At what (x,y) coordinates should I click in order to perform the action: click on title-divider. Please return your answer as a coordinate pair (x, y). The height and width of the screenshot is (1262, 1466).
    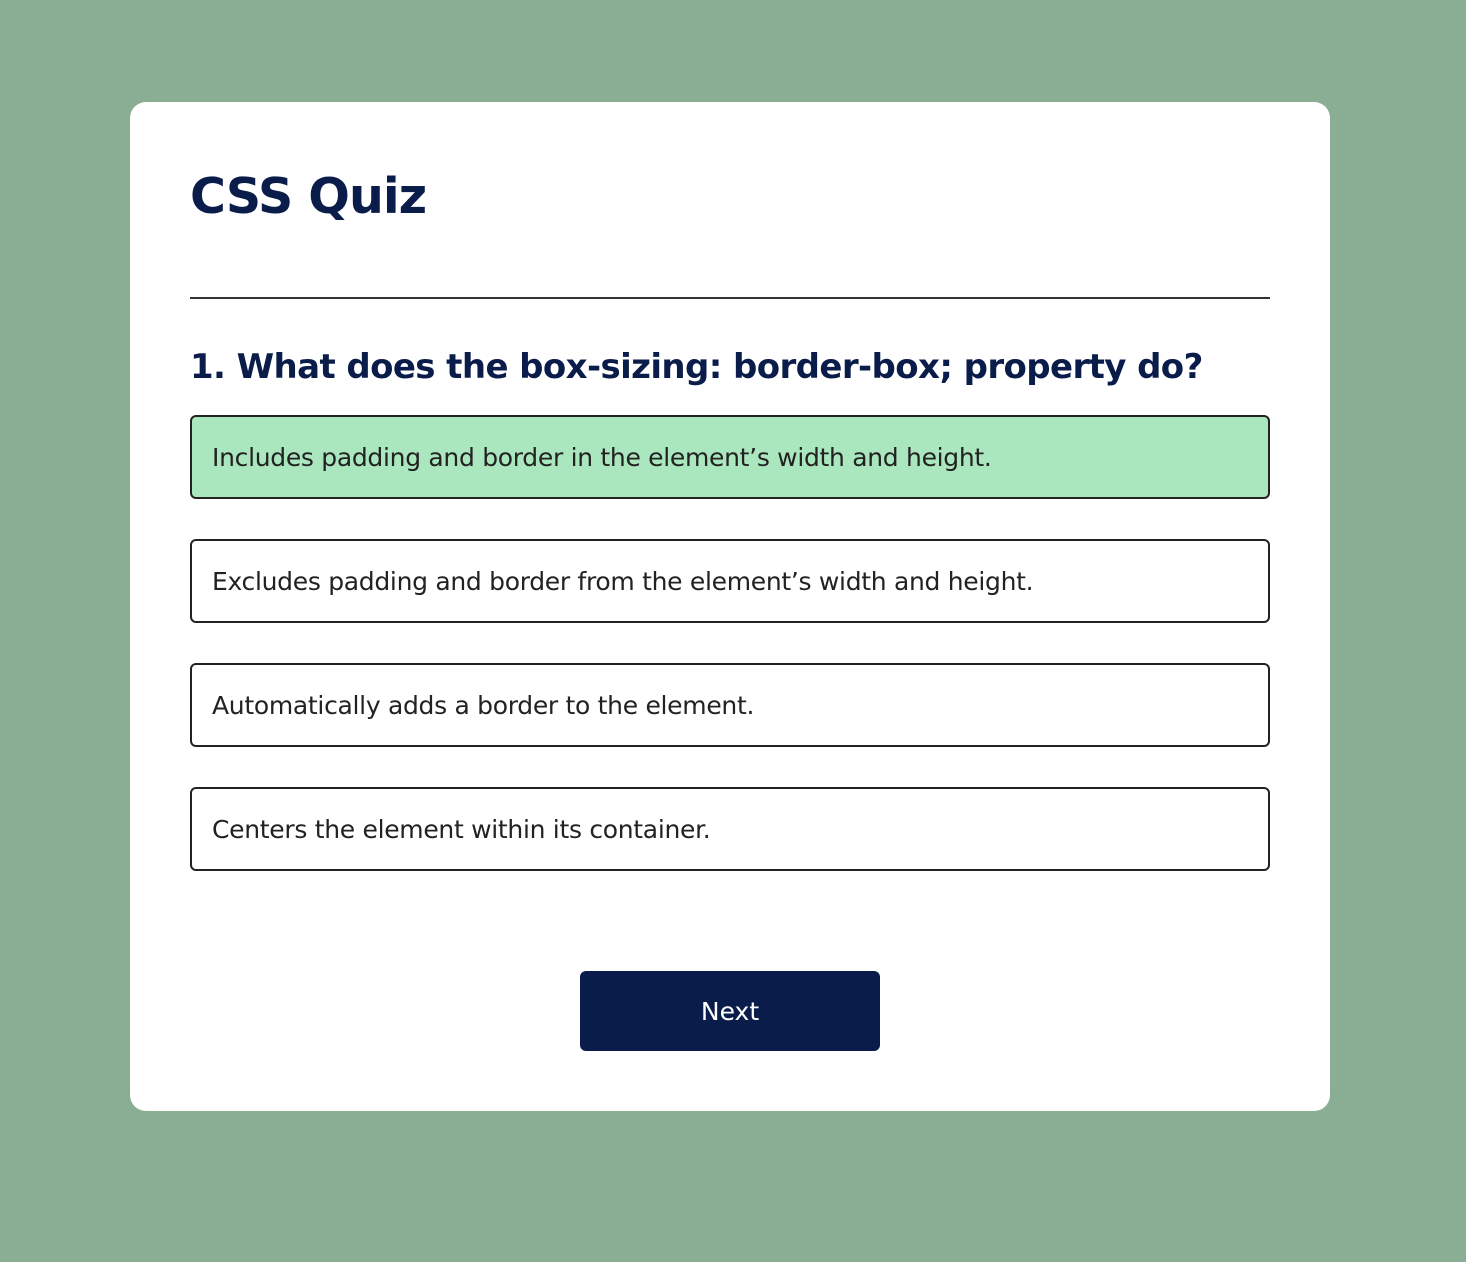
    Looking at the image, I should click on (730, 298).